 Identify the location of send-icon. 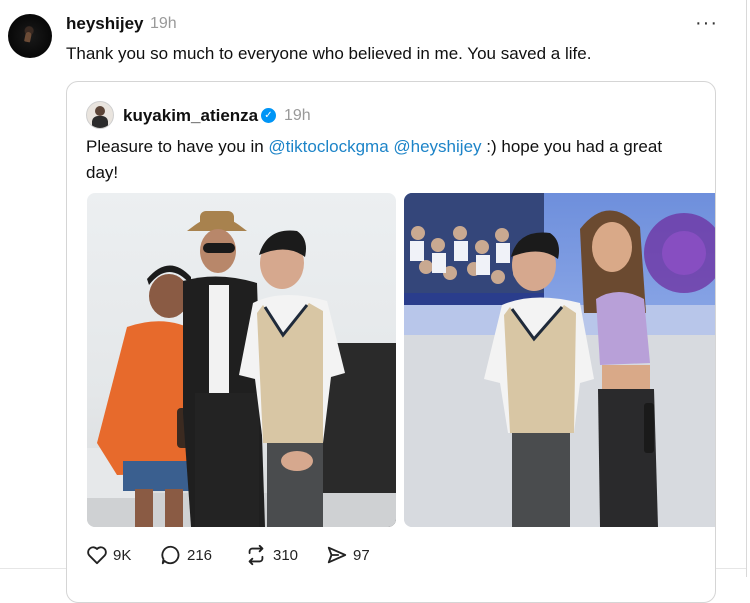
(337, 555).